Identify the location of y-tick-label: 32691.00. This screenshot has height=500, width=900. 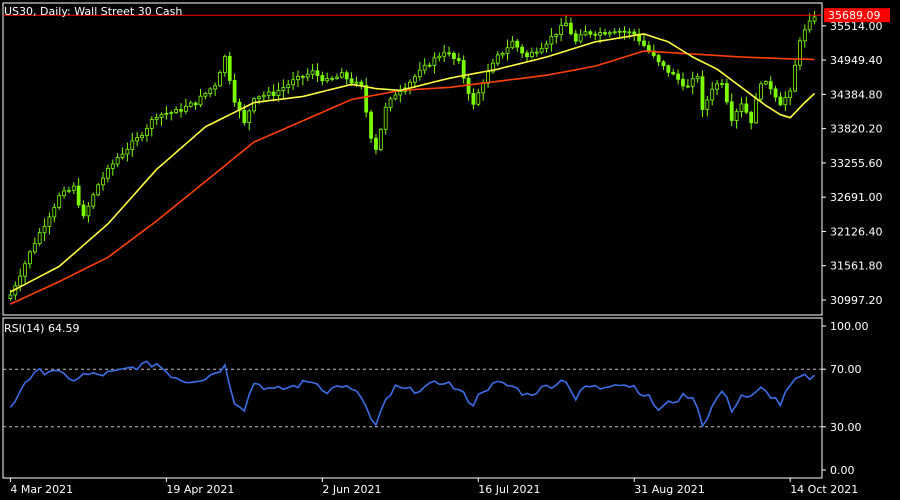
(856, 197).